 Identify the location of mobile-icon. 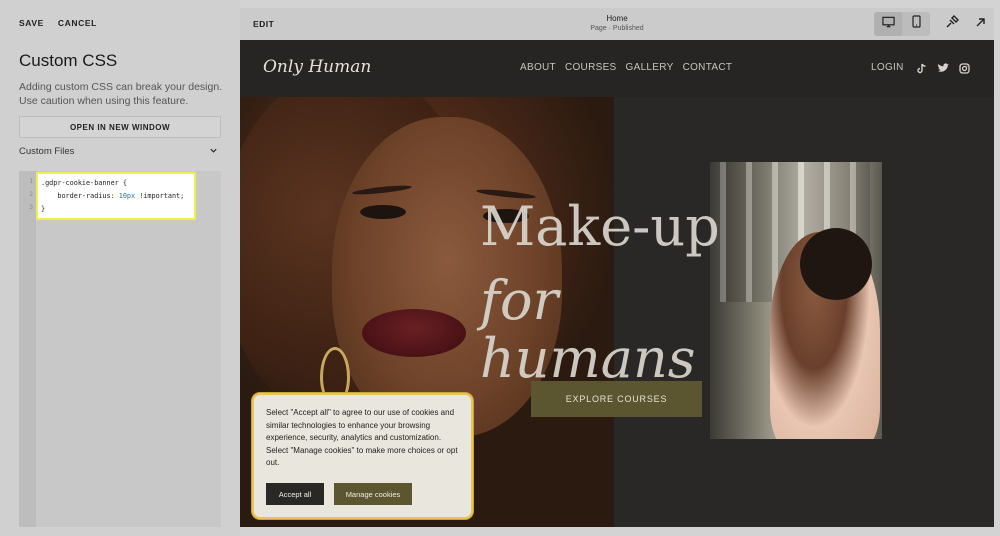
(916, 24).